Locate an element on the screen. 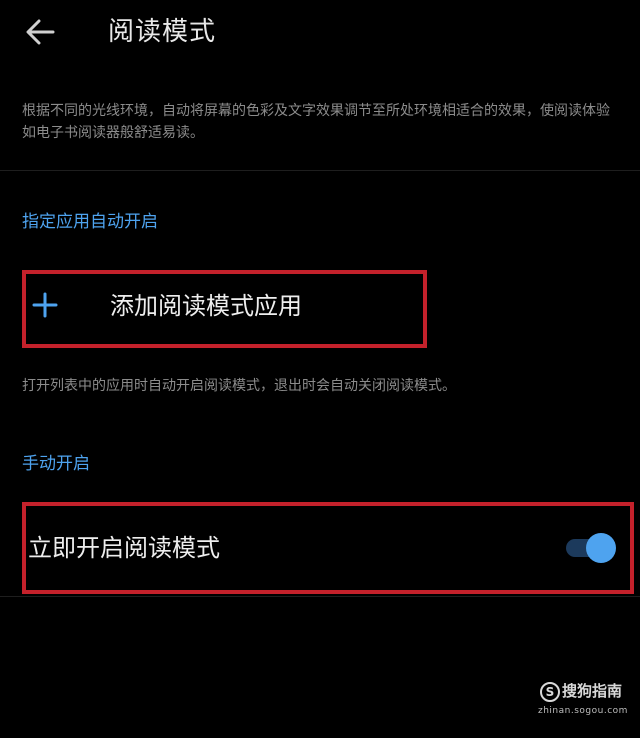 The image size is (640, 738). section-header-manual: 手动开启 is located at coordinates (56, 464).